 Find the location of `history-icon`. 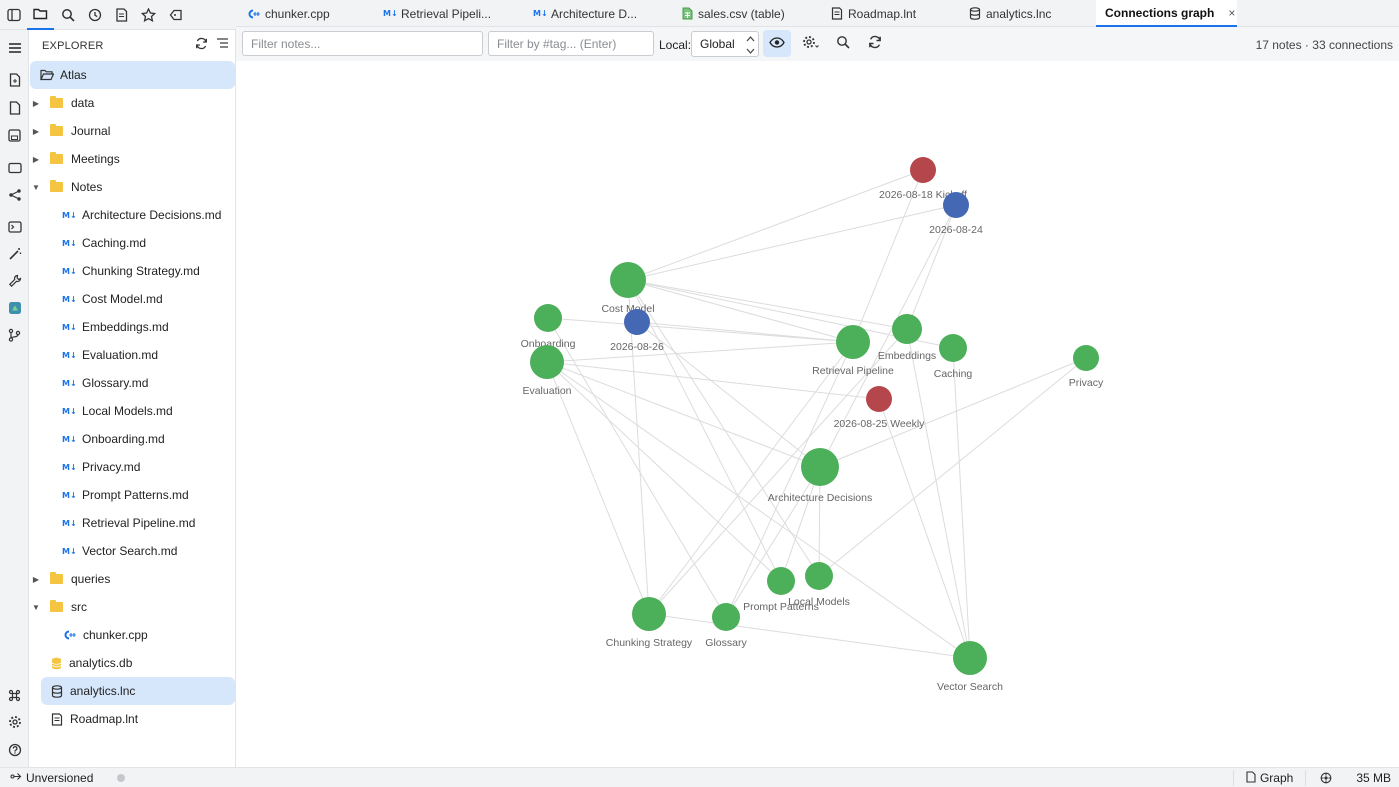

history-icon is located at coordinates (94, 15).